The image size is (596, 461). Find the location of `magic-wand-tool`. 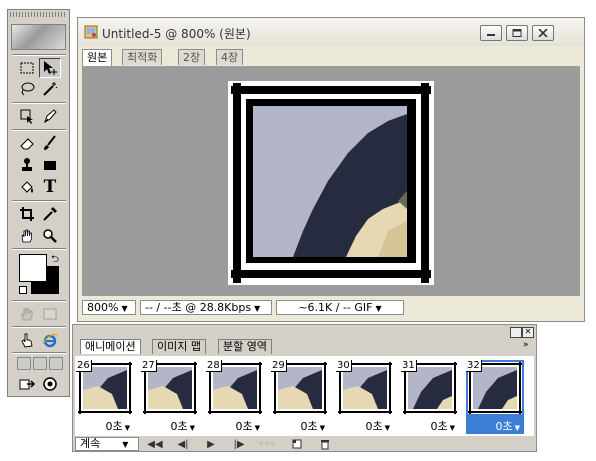

magic-wand-tool is located at coordinates (50, 89).